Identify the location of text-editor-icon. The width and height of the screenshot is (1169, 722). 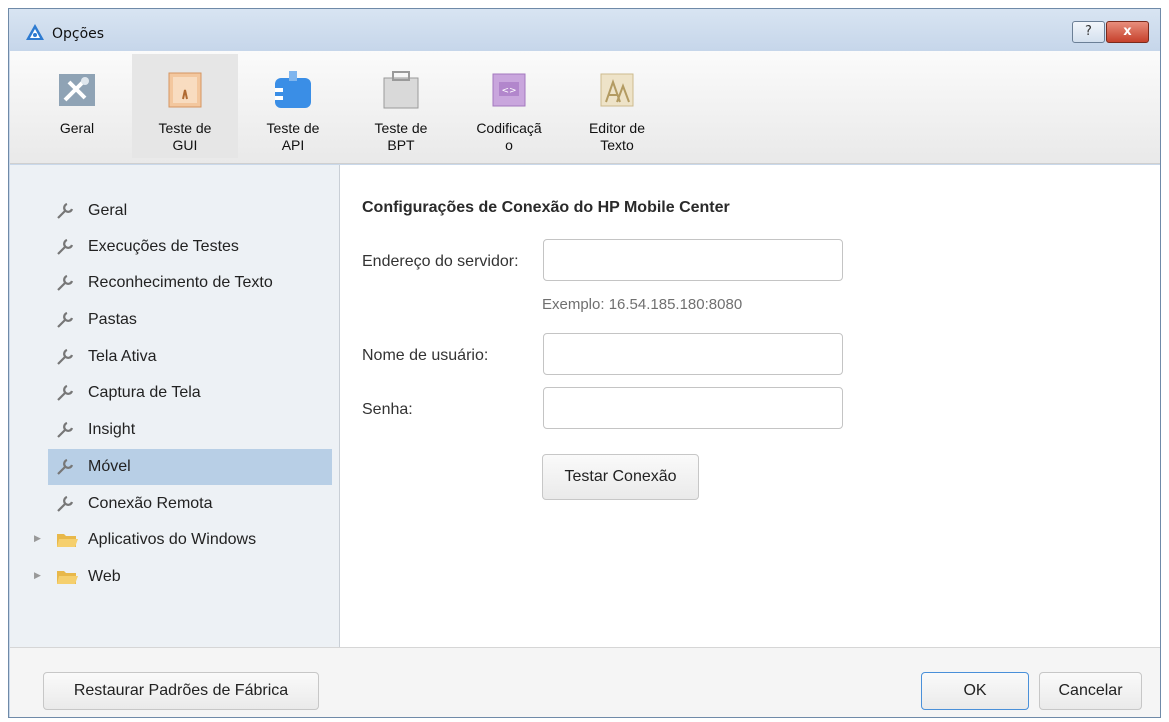
(617, 90).